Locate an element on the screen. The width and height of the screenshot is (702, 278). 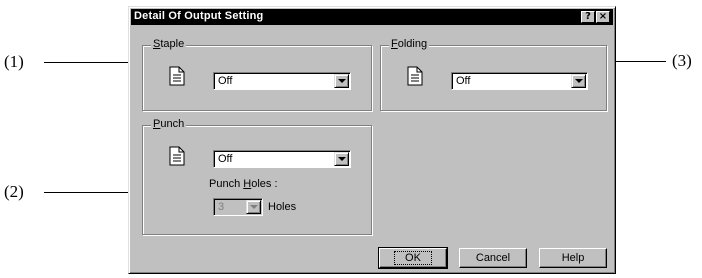
staple-dropdown-button is located at coordinates (341, 81).